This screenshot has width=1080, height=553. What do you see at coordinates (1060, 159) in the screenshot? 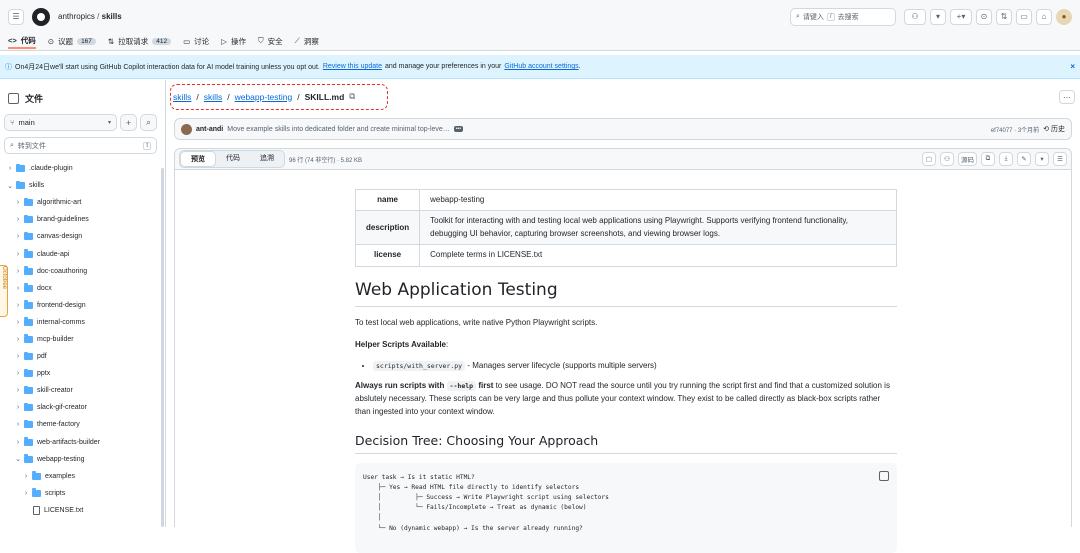
I see `outline-icon: ☰` at bounding box center [1060, 159].